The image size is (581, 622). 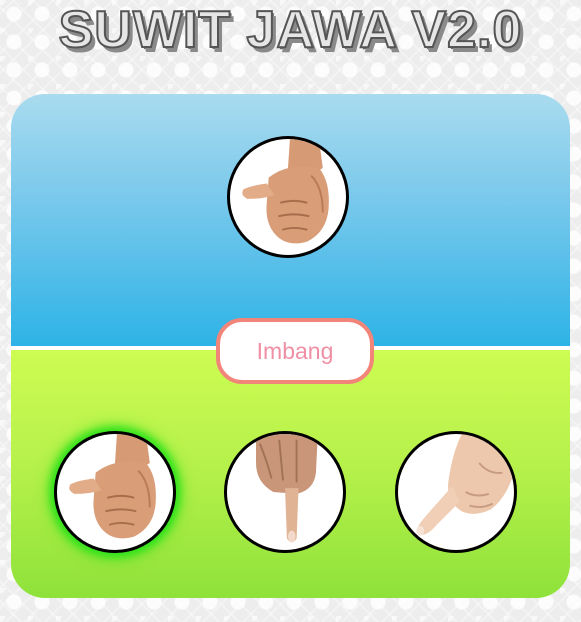 I want to click on pinky-finger-icon, so click(x=465, y=485).